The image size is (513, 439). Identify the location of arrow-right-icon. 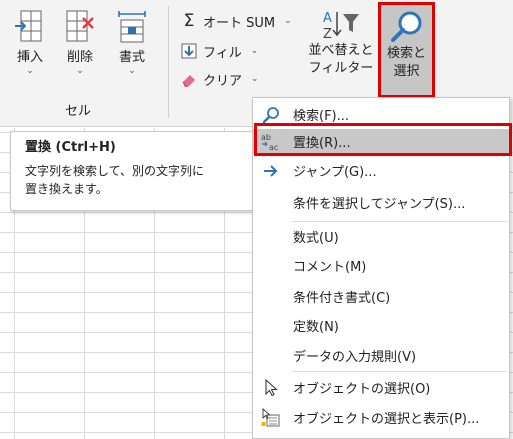
(271, 170).